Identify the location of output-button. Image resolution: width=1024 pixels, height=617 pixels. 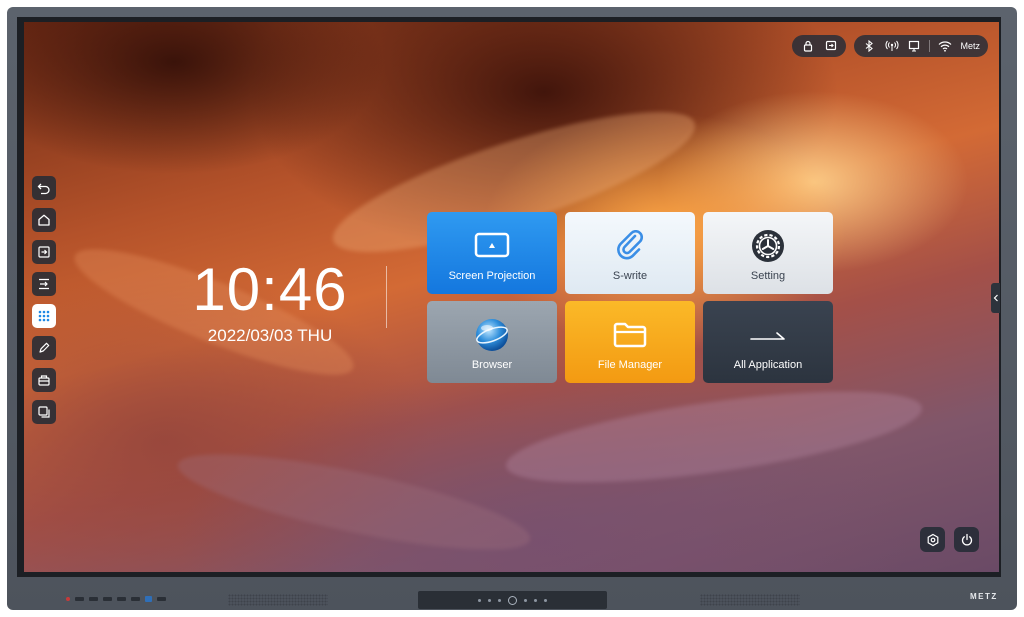
(44, 284).